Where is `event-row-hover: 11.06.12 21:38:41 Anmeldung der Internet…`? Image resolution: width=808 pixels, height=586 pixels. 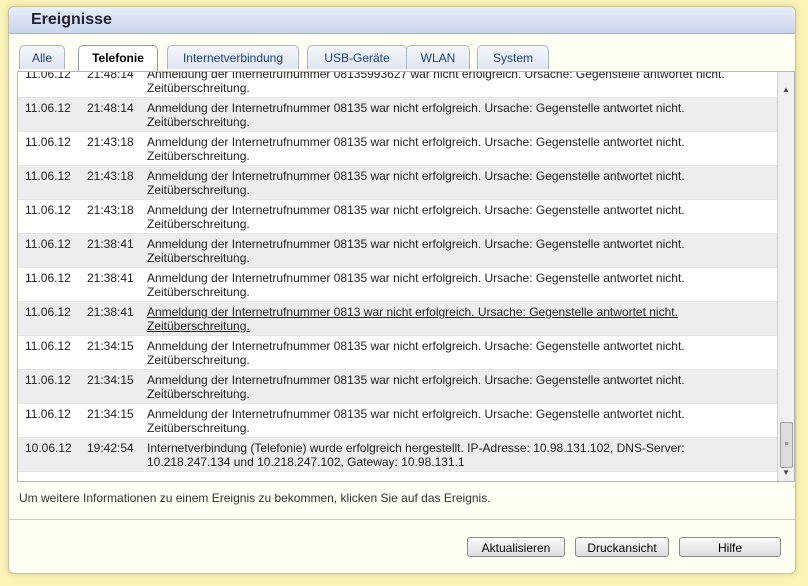 event-row-hover: 11.06.12 21:38:41 Anmeldung der Internet… is located at coordinates (398, 319).